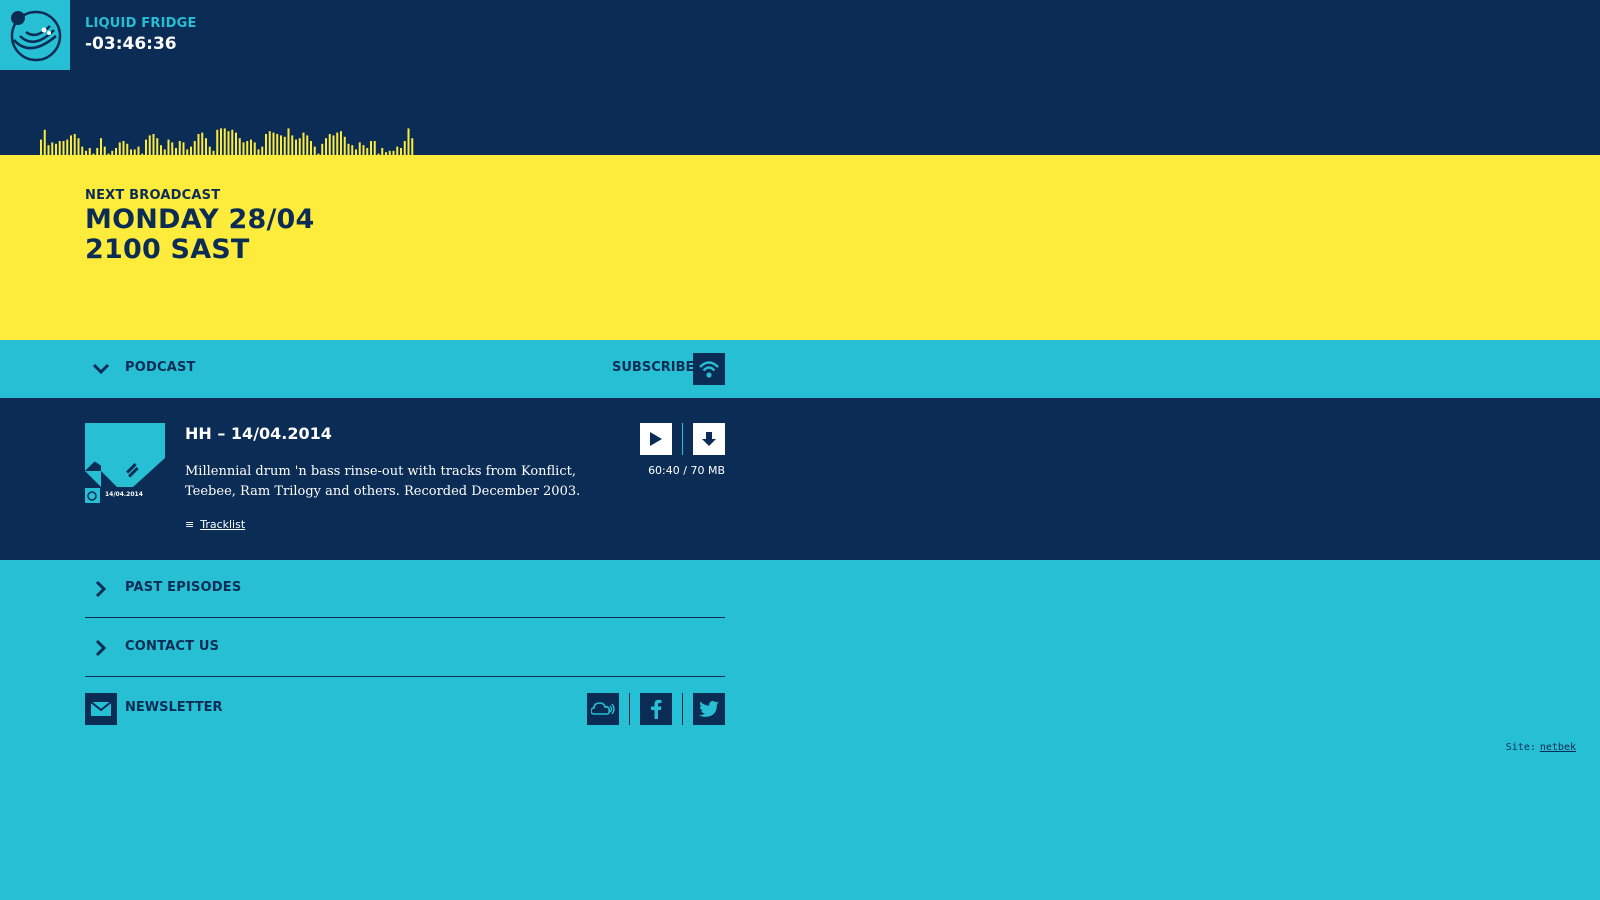  I want to click on tracklist-link: ≡ Tracklist, so click(215, 524).